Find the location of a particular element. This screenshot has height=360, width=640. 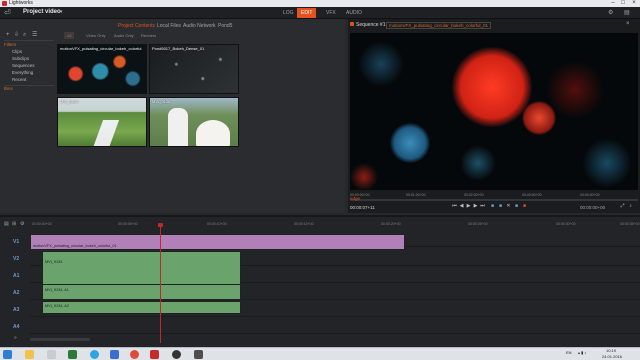

start-menu-icon is located at coordinates (7, 354).